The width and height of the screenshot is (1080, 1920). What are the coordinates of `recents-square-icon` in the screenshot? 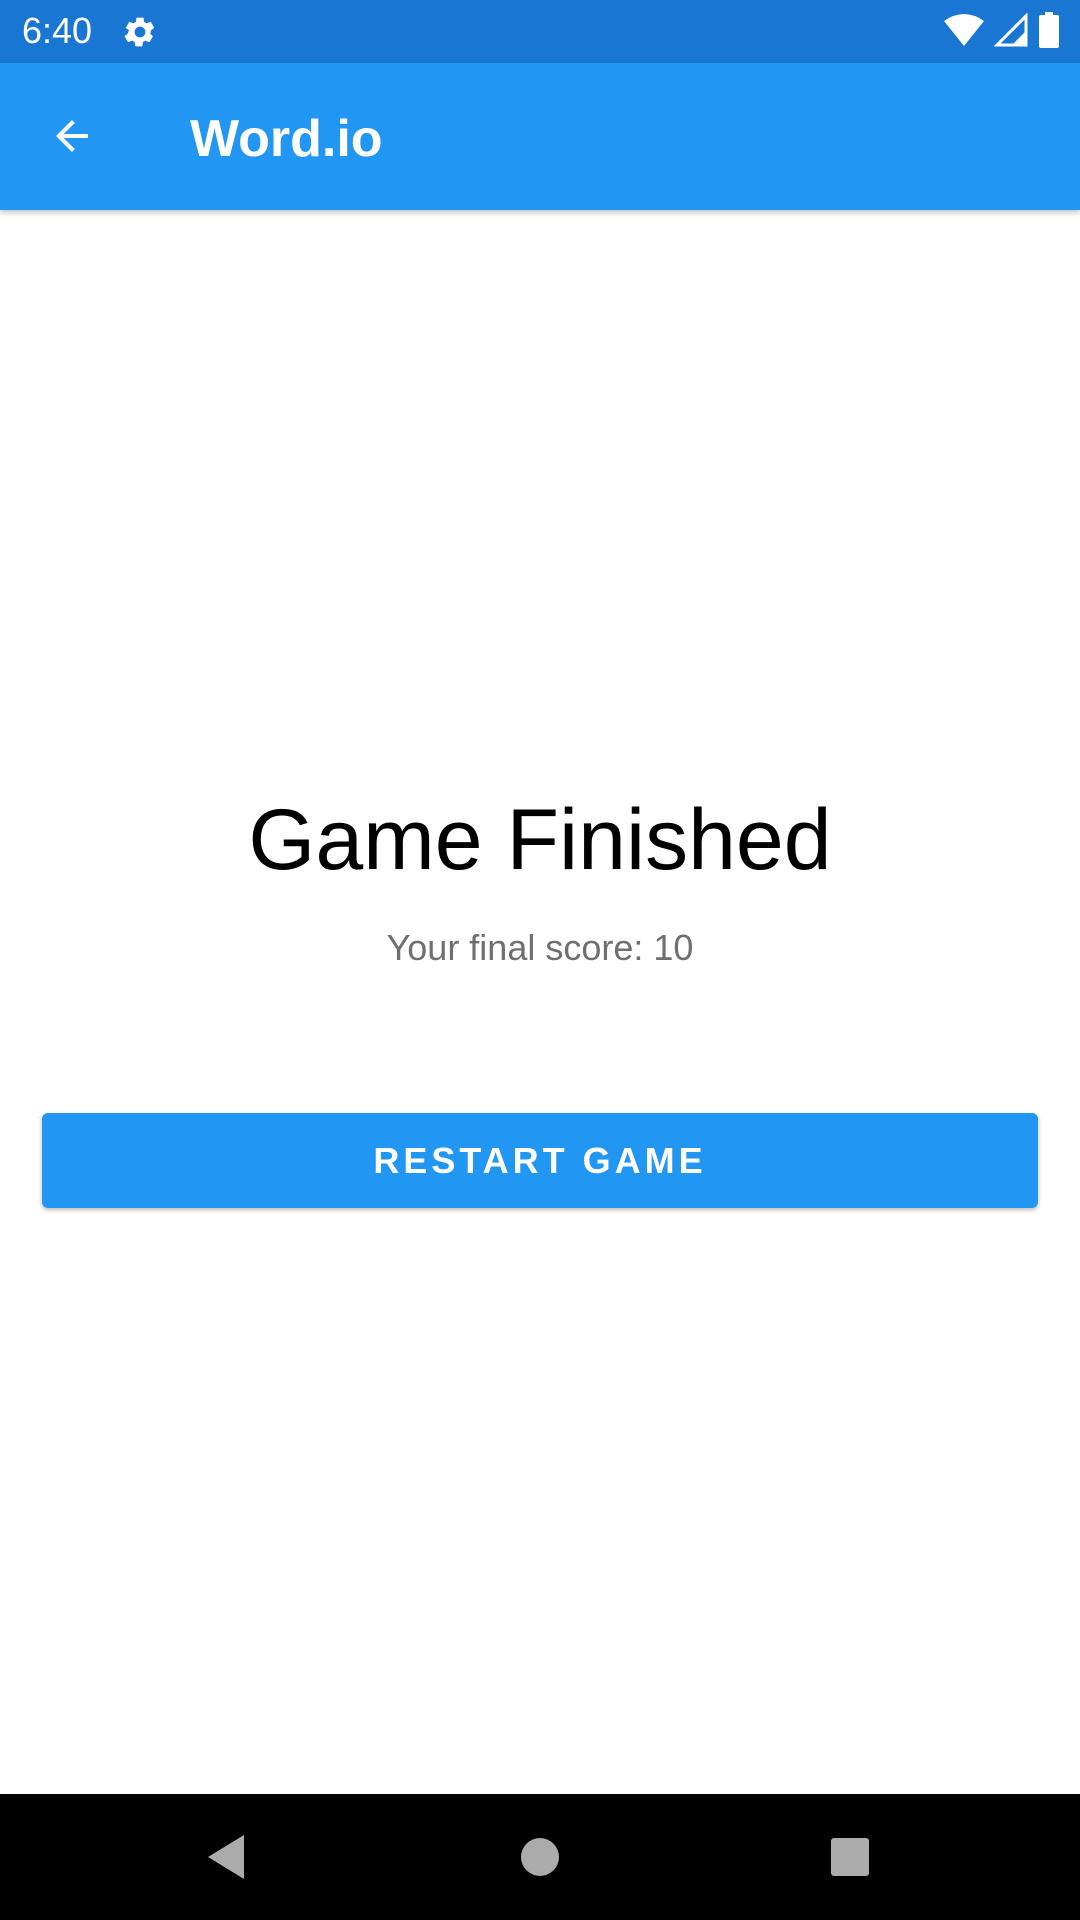 It's located at (850, 1857).